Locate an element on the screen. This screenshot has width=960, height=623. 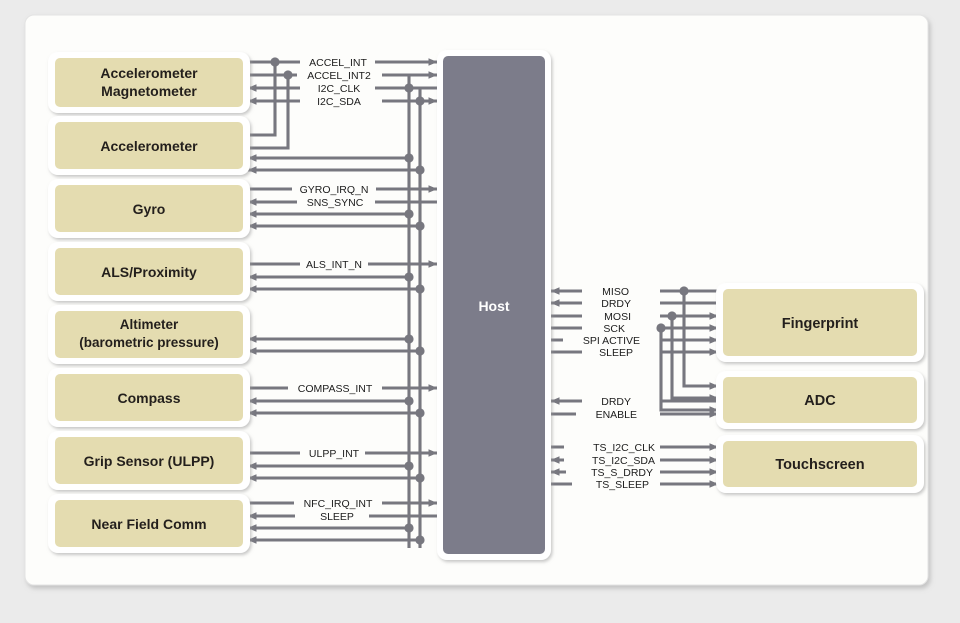
signal-label-spi-active: SPI ACTIVE is located at coordinates (611, 341).